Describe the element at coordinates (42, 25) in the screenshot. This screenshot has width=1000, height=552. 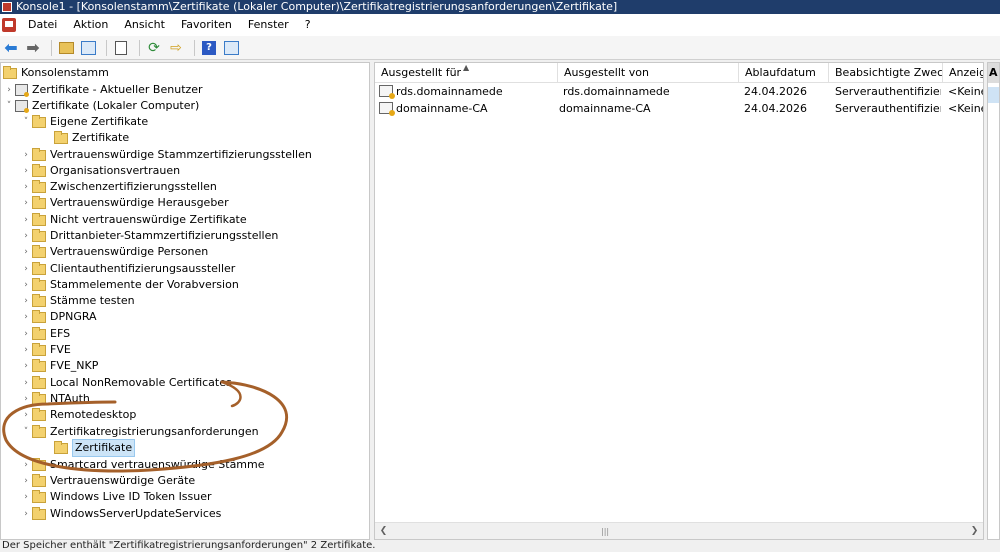
I see `menu-datei: Datei` at that location.